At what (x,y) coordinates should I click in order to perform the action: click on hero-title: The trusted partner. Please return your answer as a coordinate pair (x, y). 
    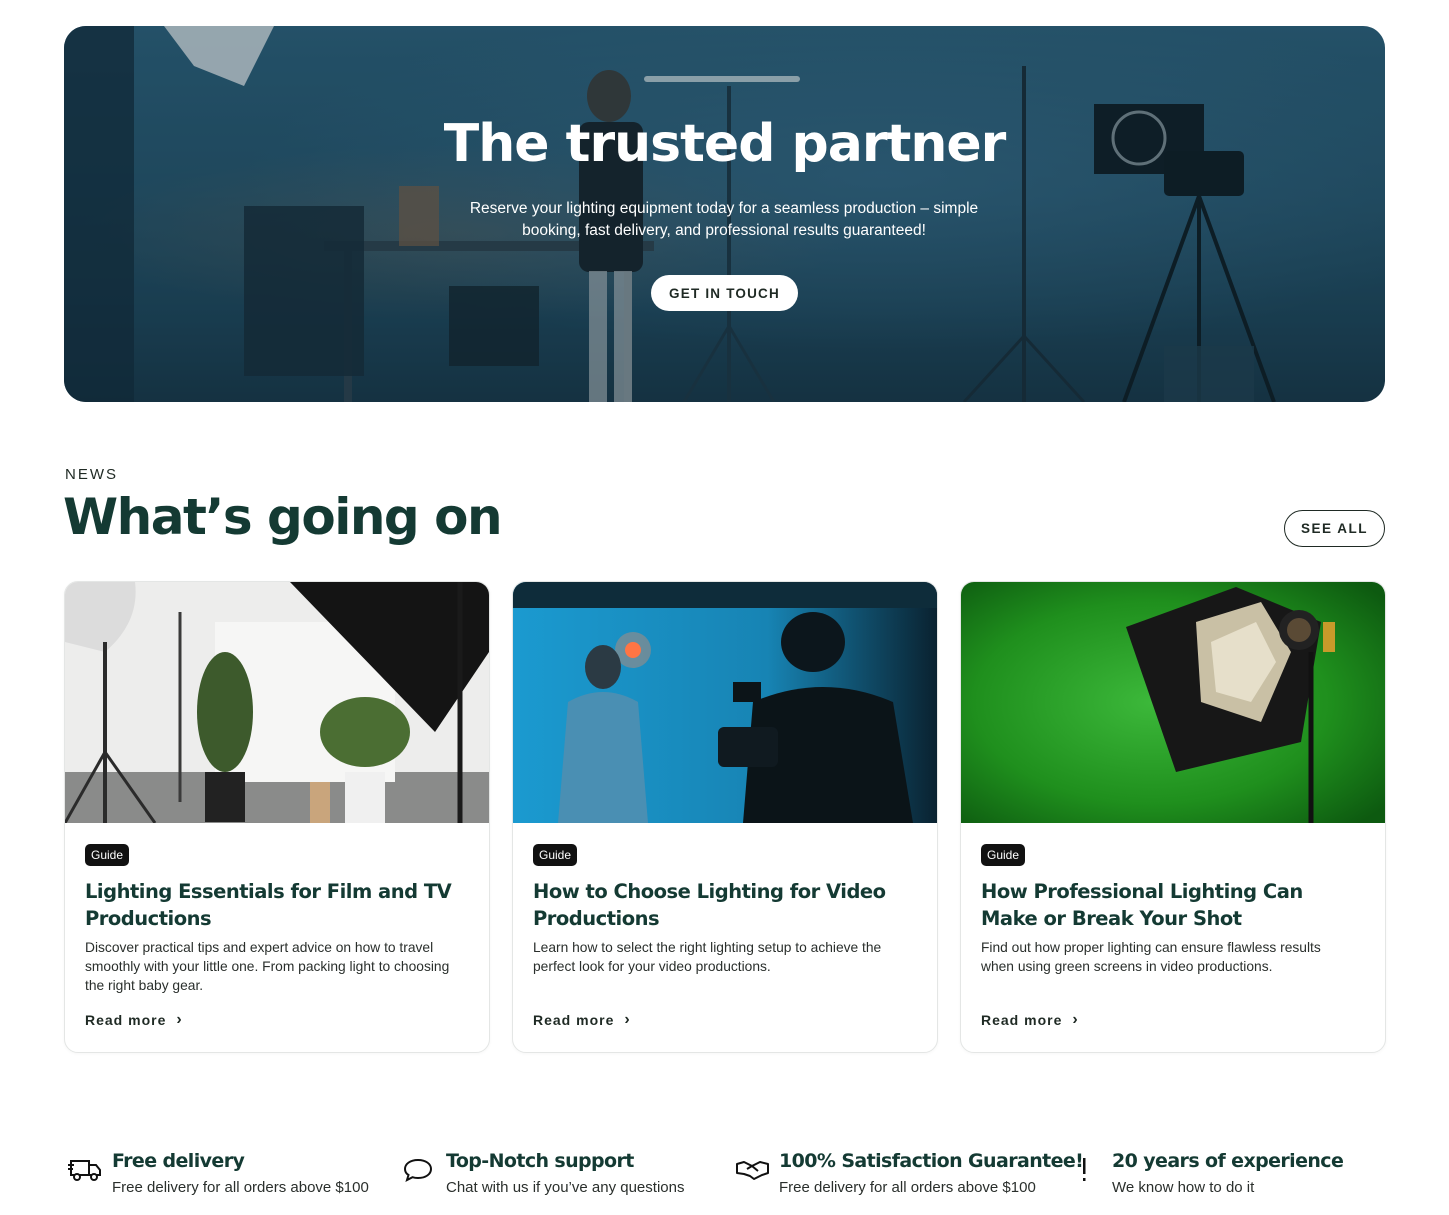
    Looking at the image, I should click on (725, 144).